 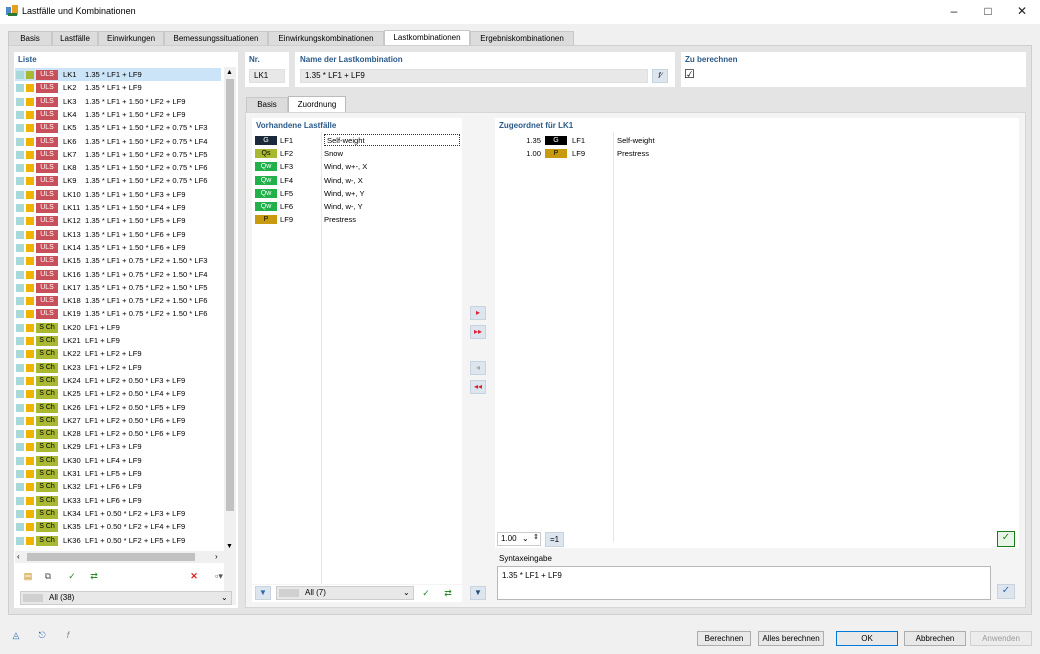 What do you see at coordinates (118, 473) in the screenshot?
I see `list-item: S Ch LK31 LF1 + LF5 + LF9` at bounding box center [118, 473].